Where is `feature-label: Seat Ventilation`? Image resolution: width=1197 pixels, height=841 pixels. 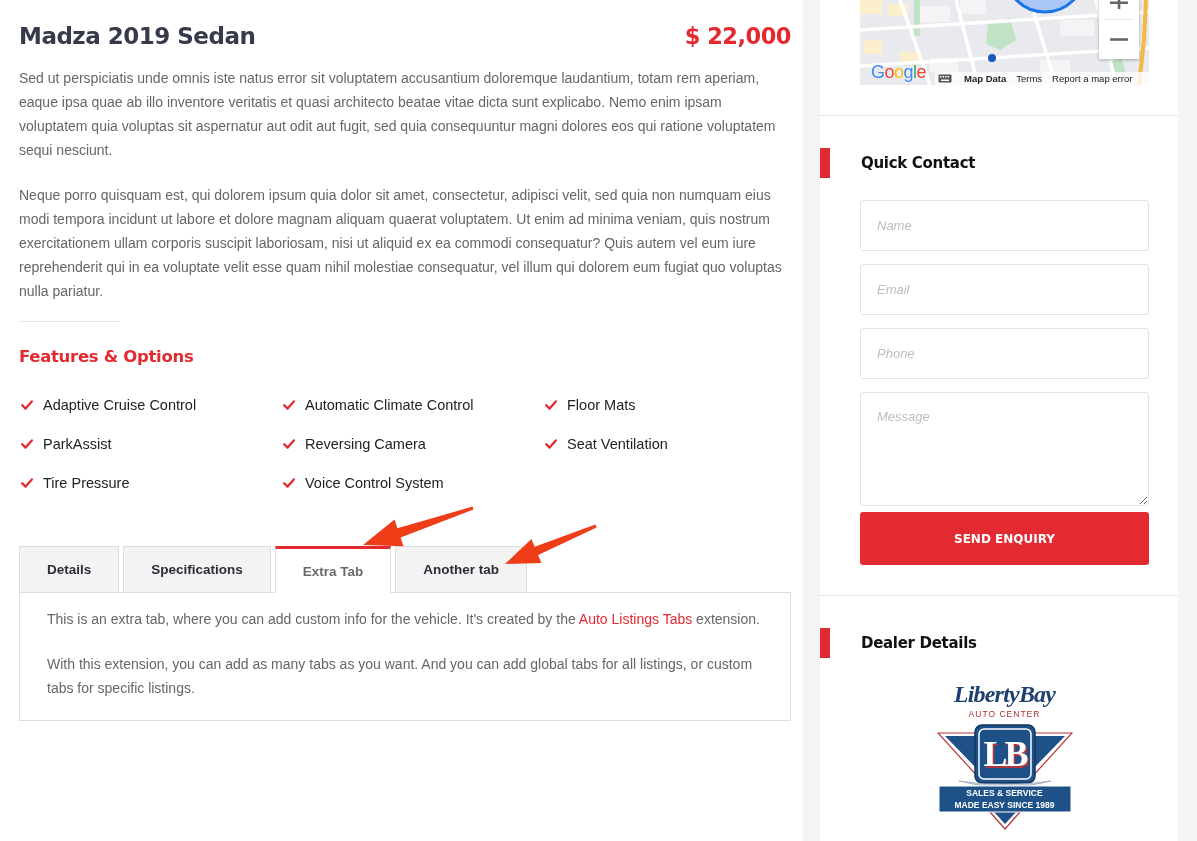 feature-label: Seat Ventilation is located at coordinates (617, 443).